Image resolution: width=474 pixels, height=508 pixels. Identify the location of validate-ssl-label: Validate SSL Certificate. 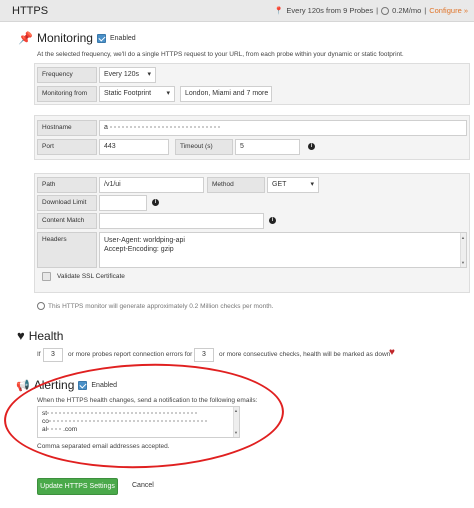
(91, 276).